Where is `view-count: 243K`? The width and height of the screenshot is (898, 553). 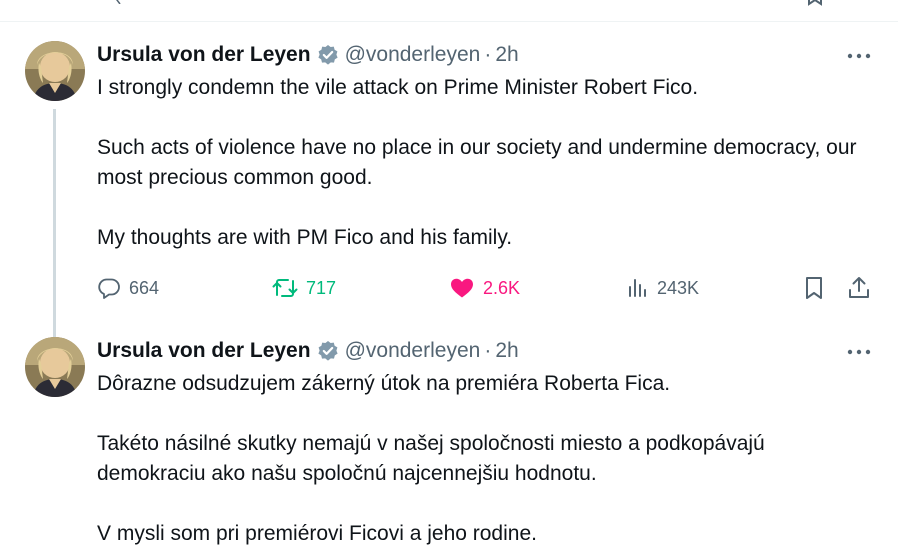 view-count: 243K is located at coordinates (678, 287).